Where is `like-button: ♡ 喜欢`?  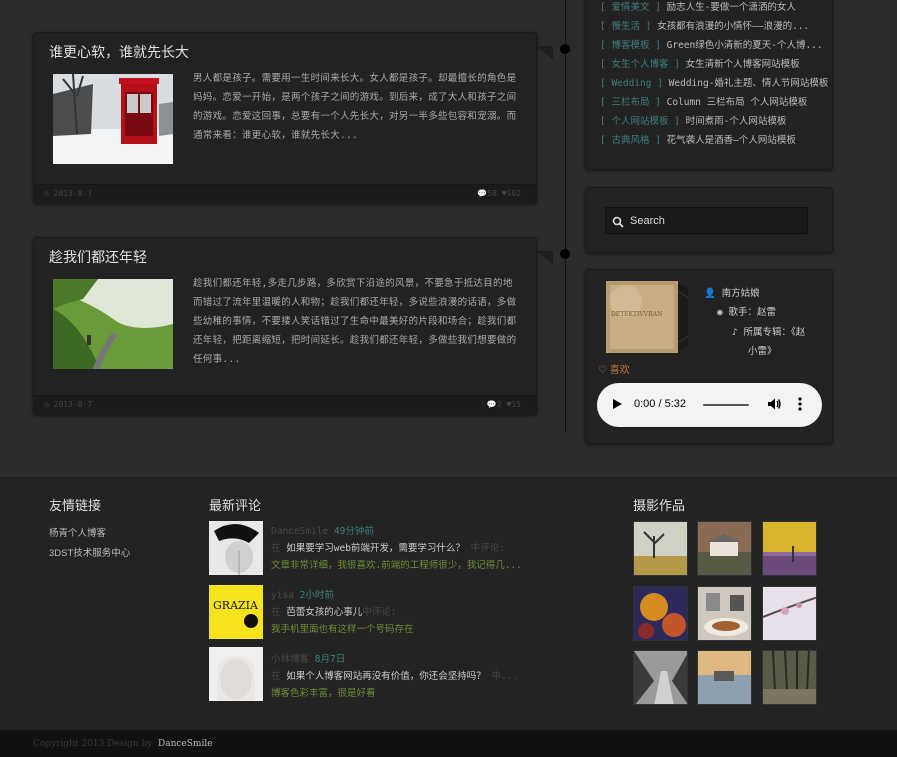
like-button: ♡ 喜欢 is located at coordinates (614, 368).